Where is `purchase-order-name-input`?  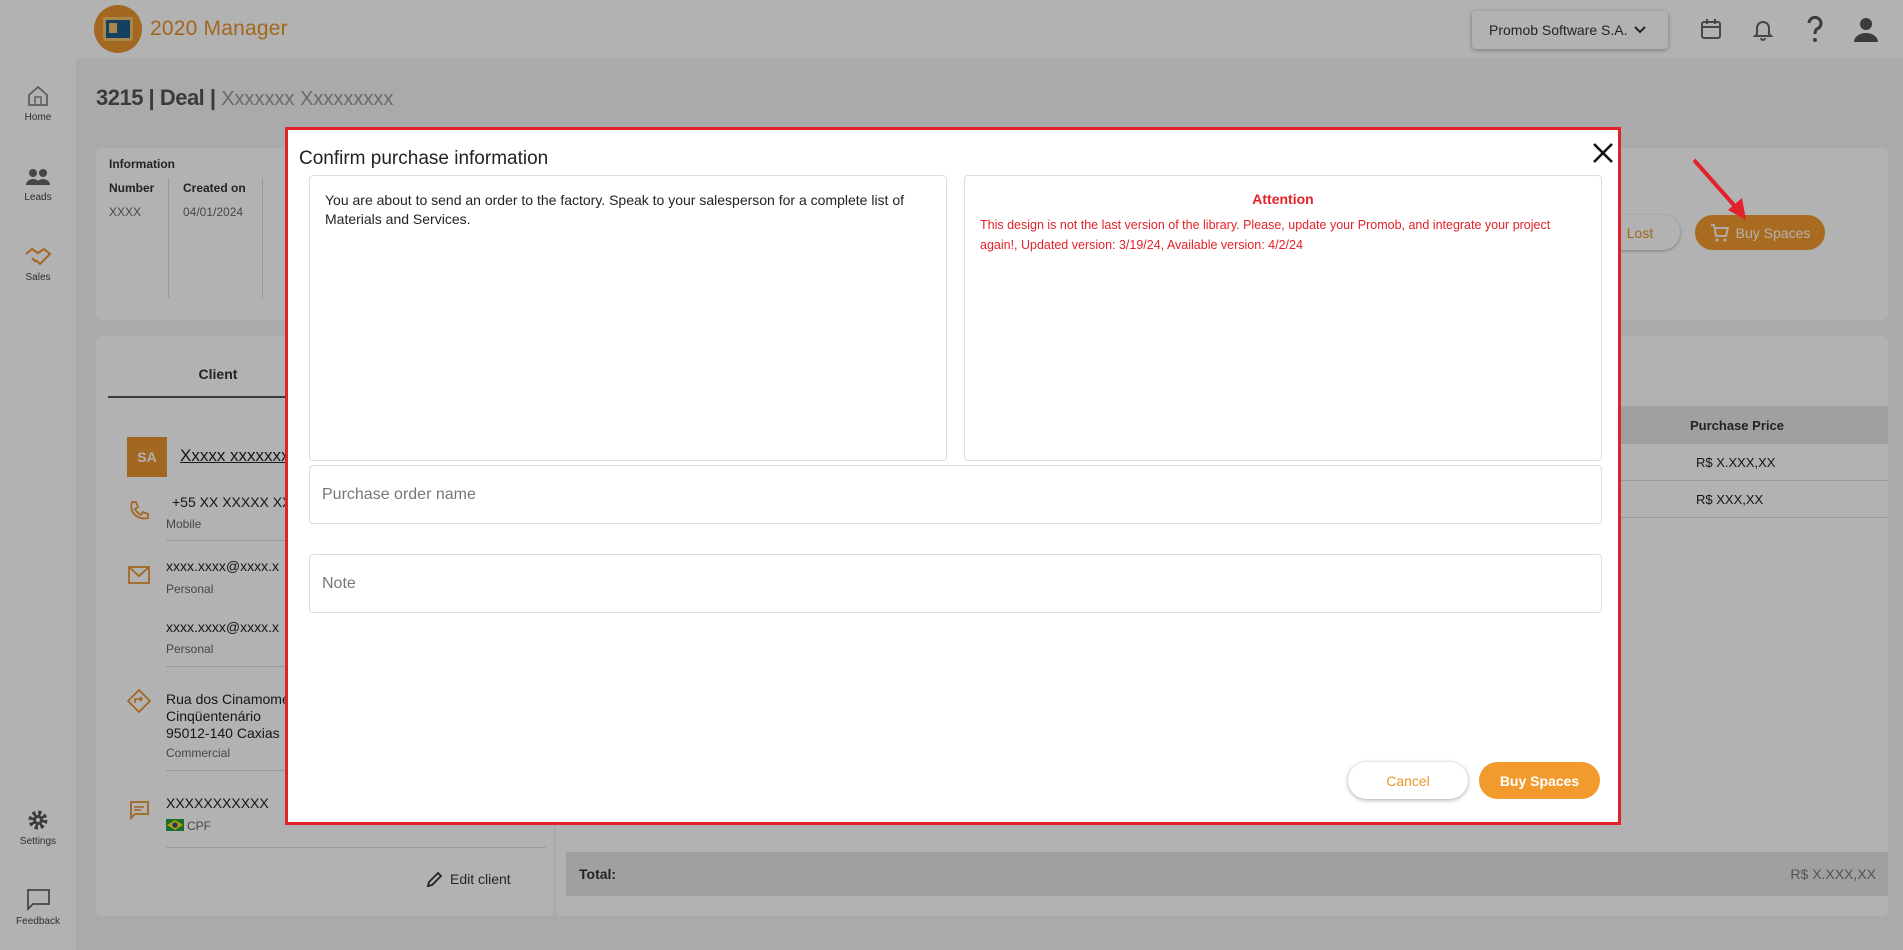
purchase-order-name-input is located at coordinates (955, 494).